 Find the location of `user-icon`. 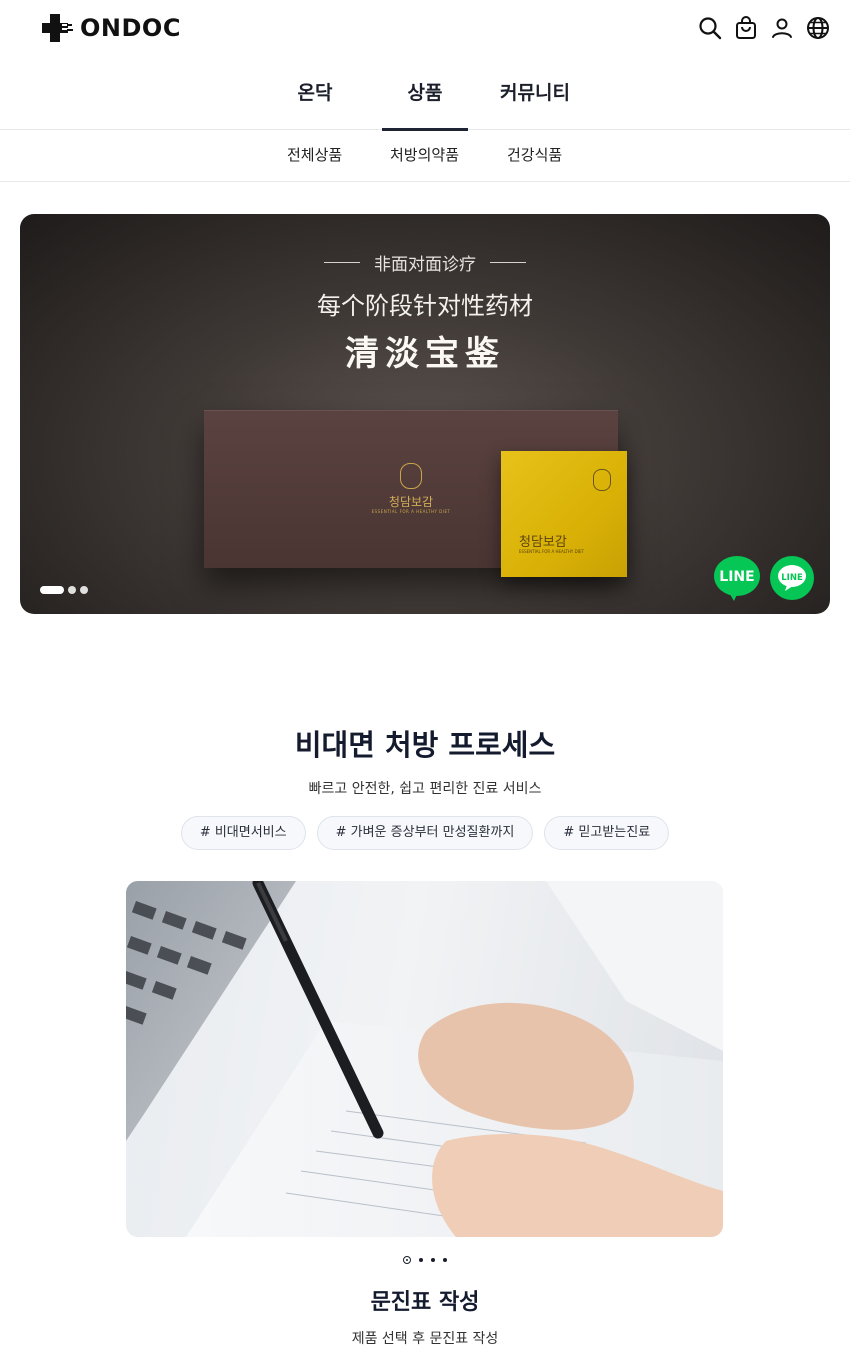

user-icon is located at coordinates (782, 28).